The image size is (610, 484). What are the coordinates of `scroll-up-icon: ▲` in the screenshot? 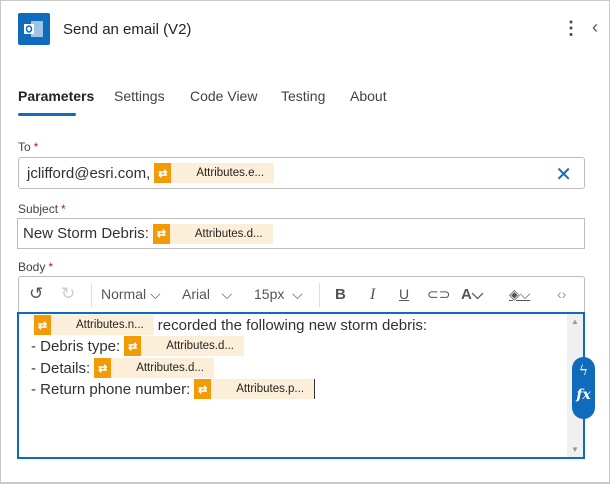 It's located at (575, 320).